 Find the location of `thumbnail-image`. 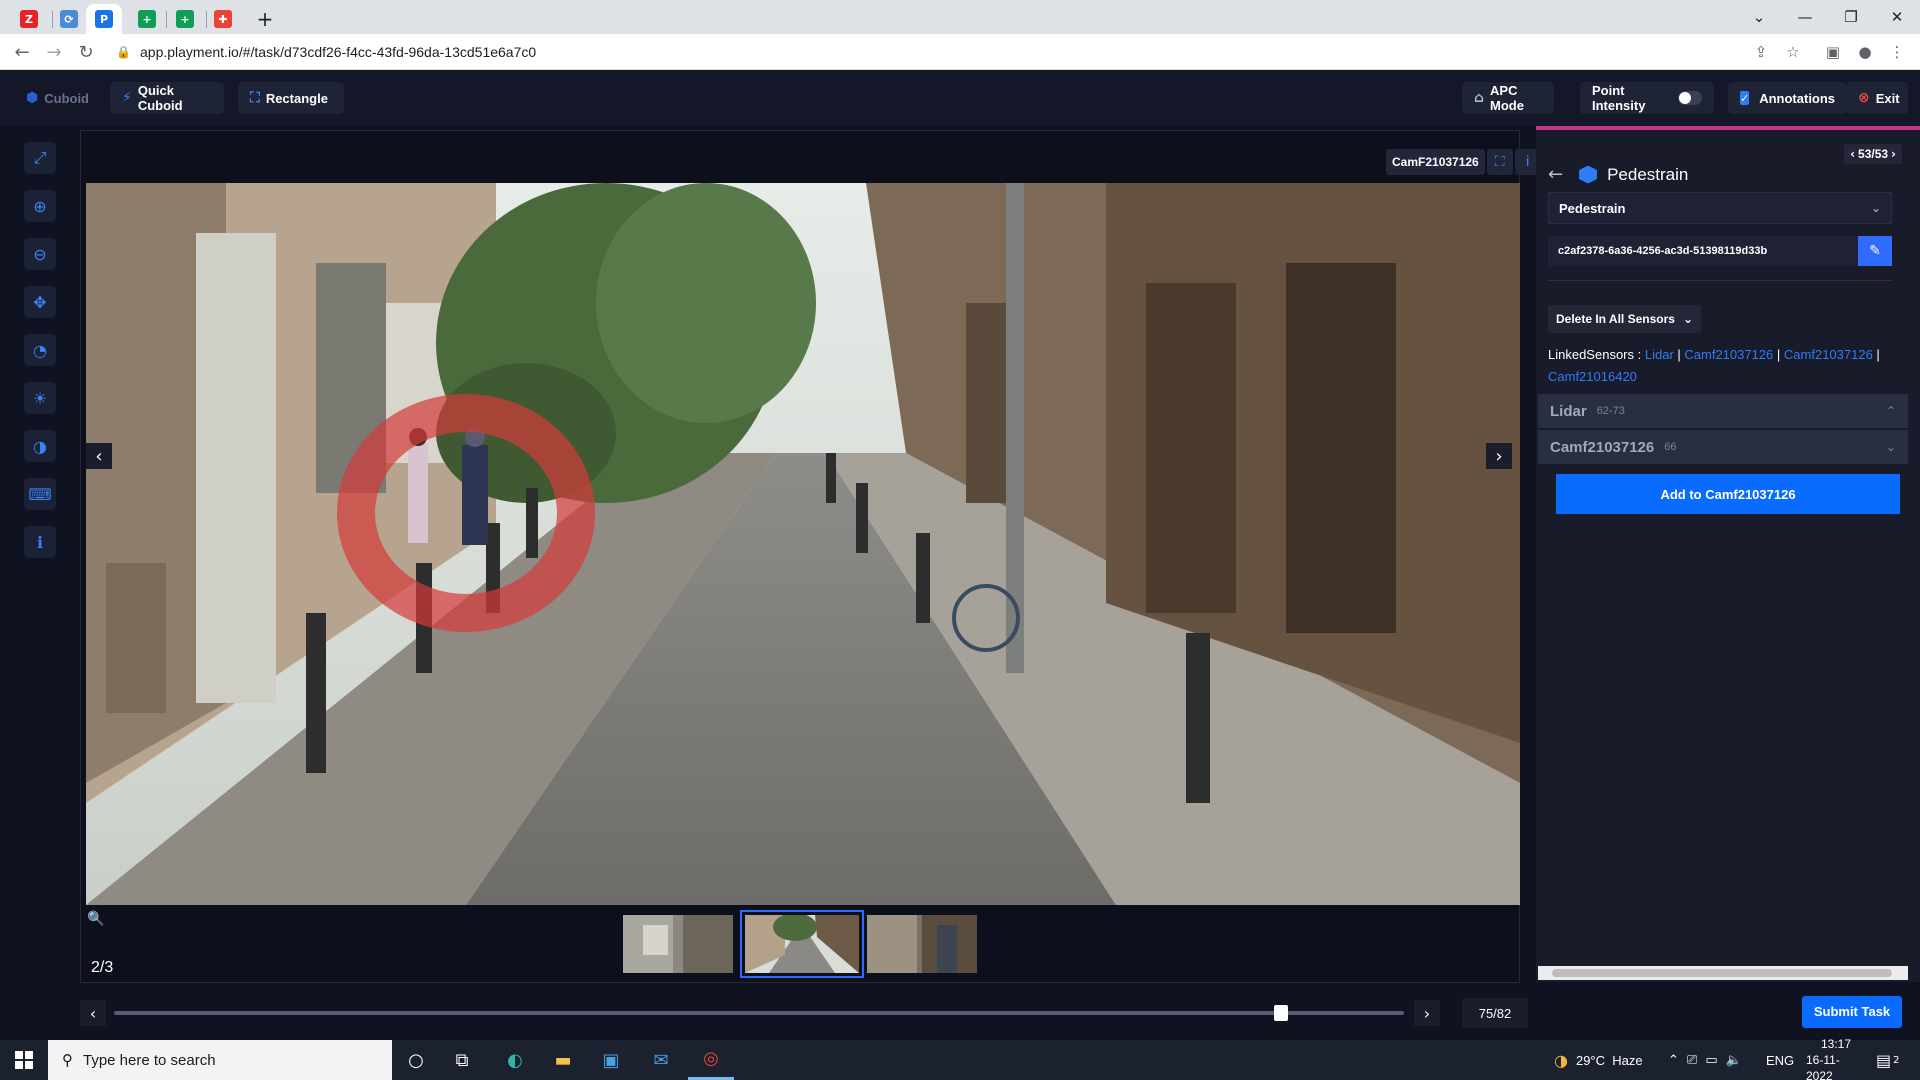

thumbnail-image is located at coordinates (922, 944).